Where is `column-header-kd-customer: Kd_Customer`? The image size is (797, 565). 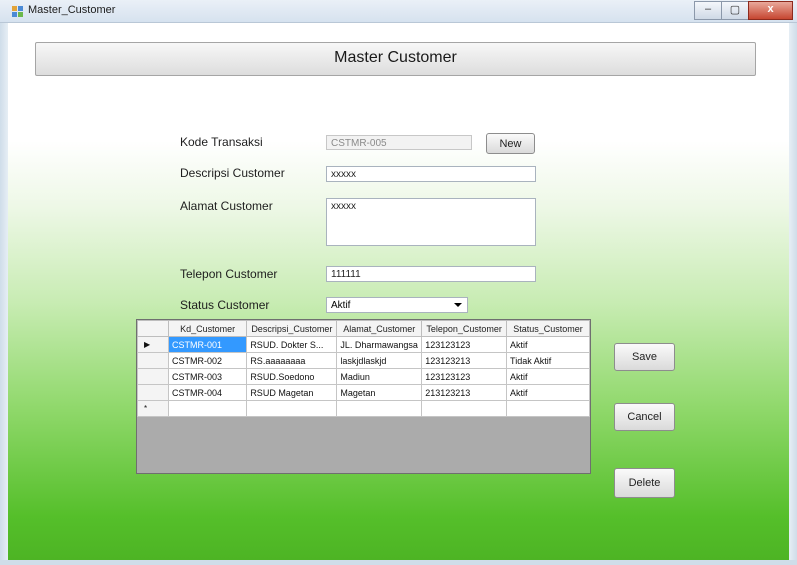
column-header-kd-customer: Kd_Customer is located at coordinates (208, 328).